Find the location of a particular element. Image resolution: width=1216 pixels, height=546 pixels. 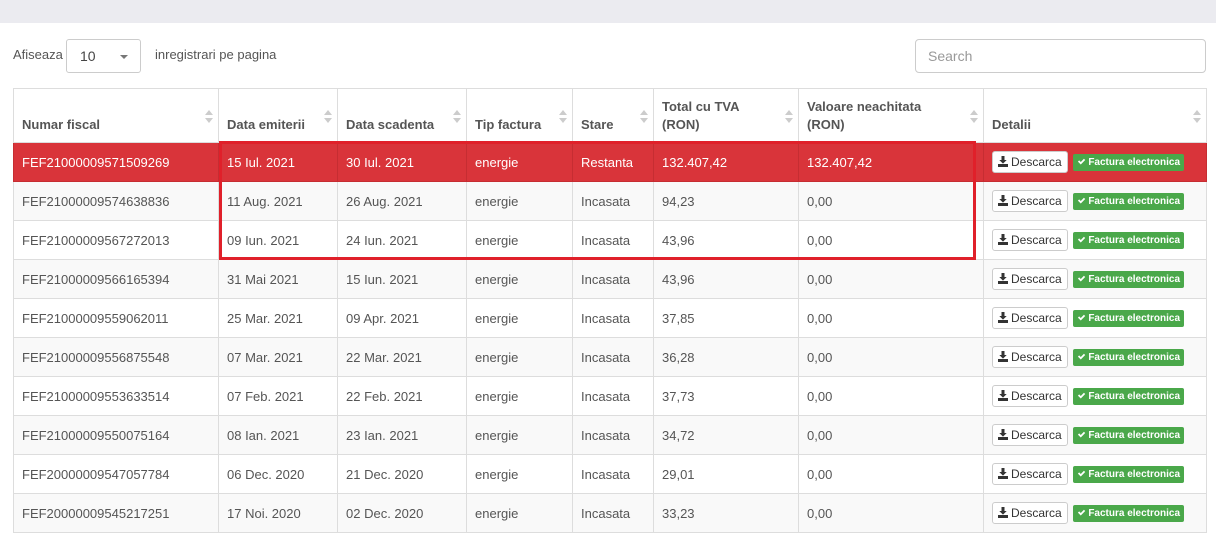

cell-numar-fiscal: FEF21000009566165394 is located at coordinates (116, 279).